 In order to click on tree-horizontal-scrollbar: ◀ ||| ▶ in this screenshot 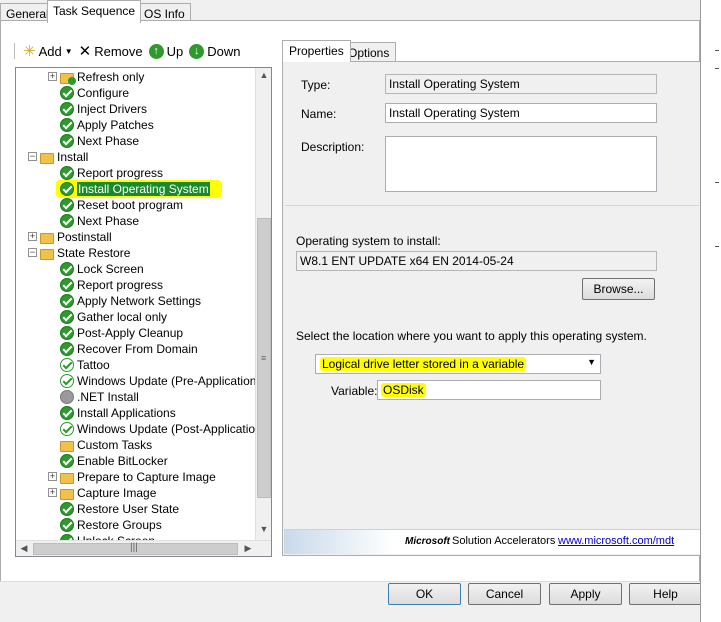, I will do `click(143, 548)`.